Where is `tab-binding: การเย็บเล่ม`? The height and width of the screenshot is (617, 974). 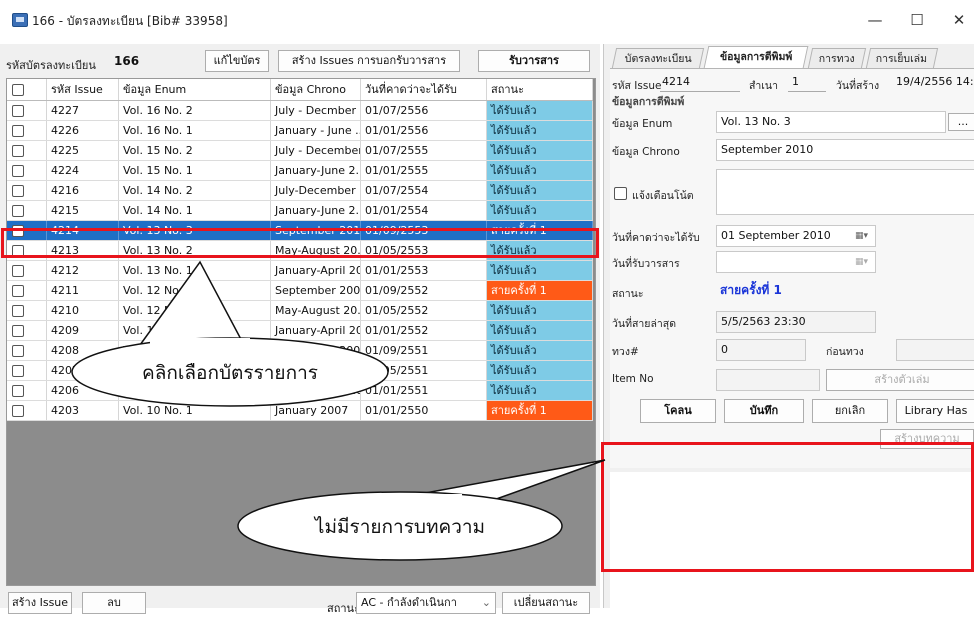 tab-binding: การเย็บเล่ม is located at coordinates (902, 58).